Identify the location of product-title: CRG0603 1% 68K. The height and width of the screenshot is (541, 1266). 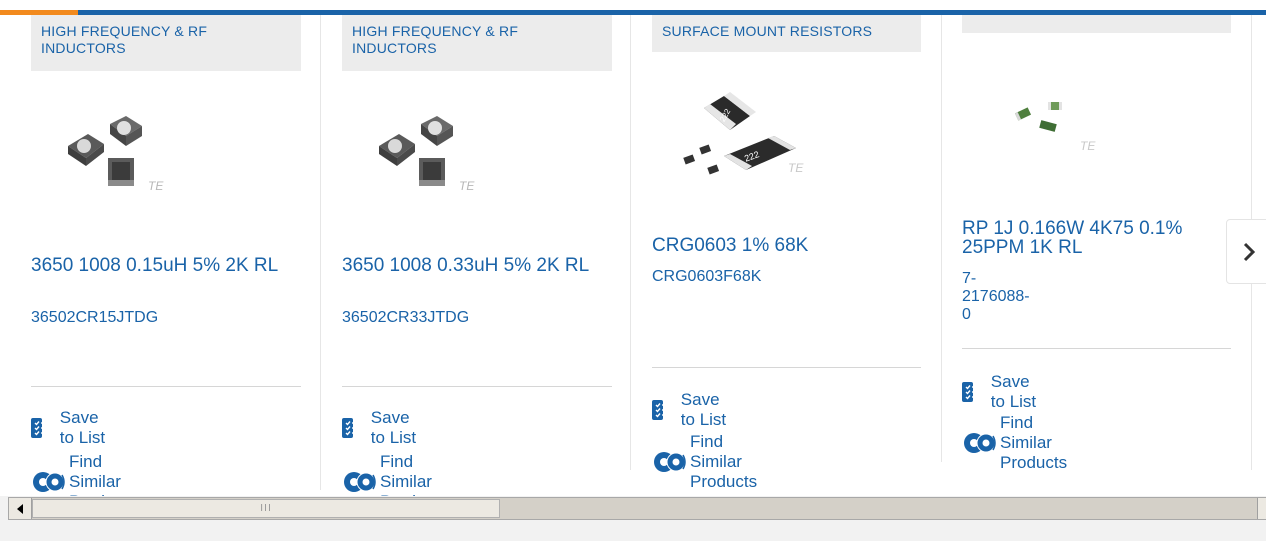
(786, 245).